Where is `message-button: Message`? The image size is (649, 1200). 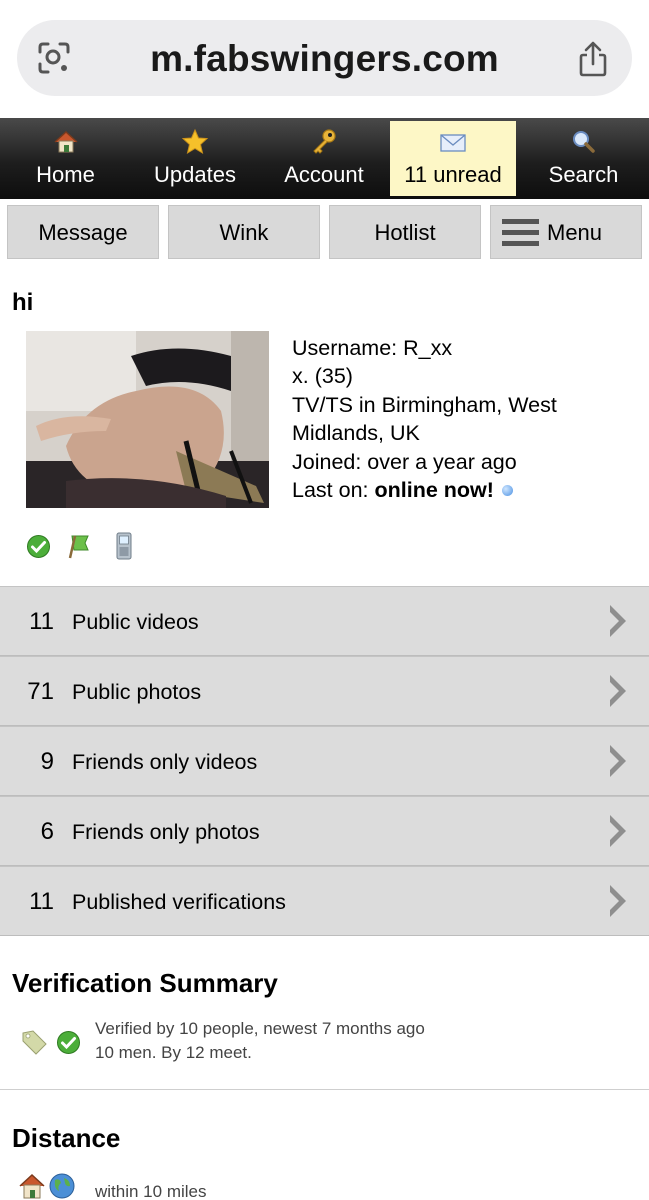
message-button: Message is located at coordinates (83, 232).